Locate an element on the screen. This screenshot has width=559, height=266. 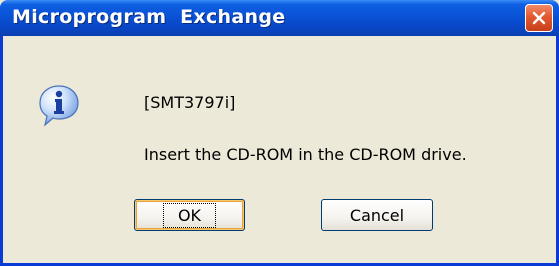
title-bar: Microprogram Exchange is located at coordinates (279, 18).